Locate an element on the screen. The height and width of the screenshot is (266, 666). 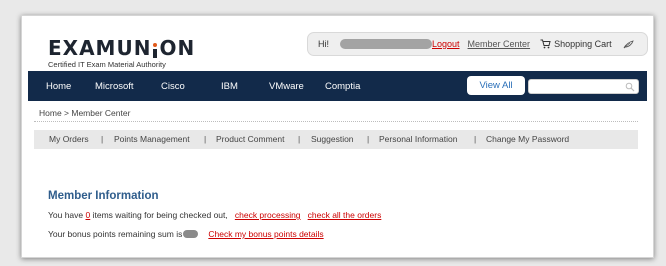
nav-item-comptia: Comptia is located at coordinates (342, 86).